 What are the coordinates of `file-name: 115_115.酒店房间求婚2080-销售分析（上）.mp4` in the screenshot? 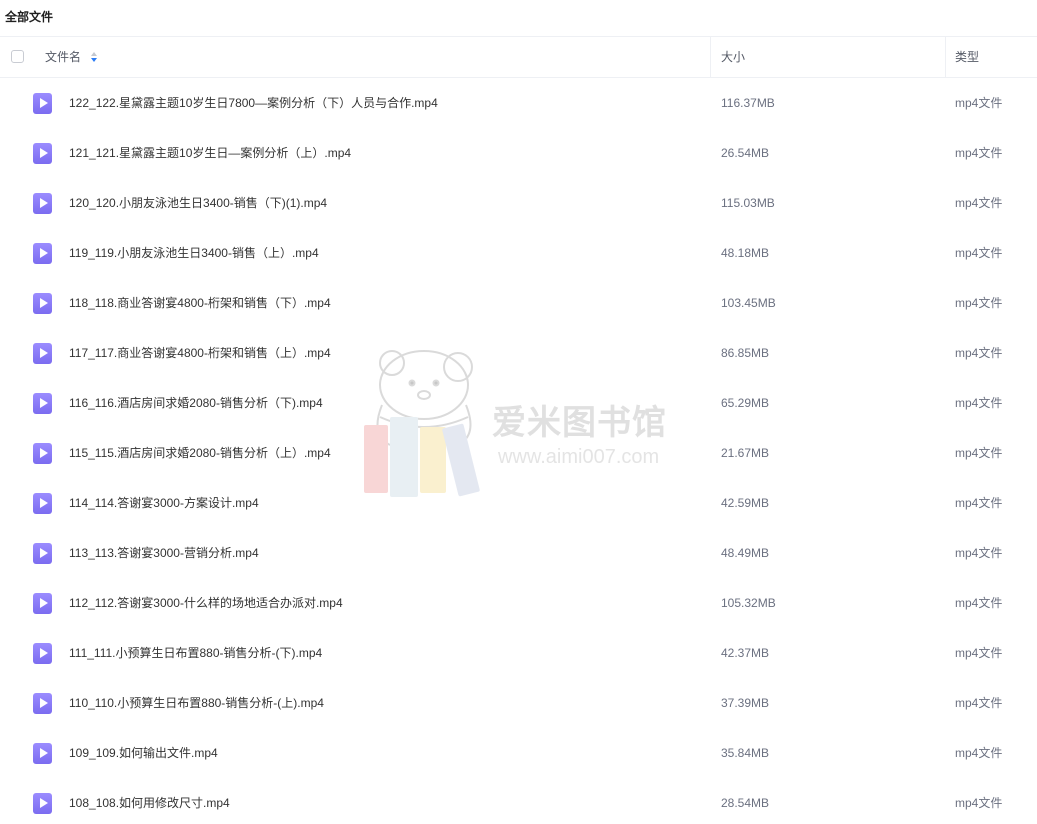 It's located at (200, 453).